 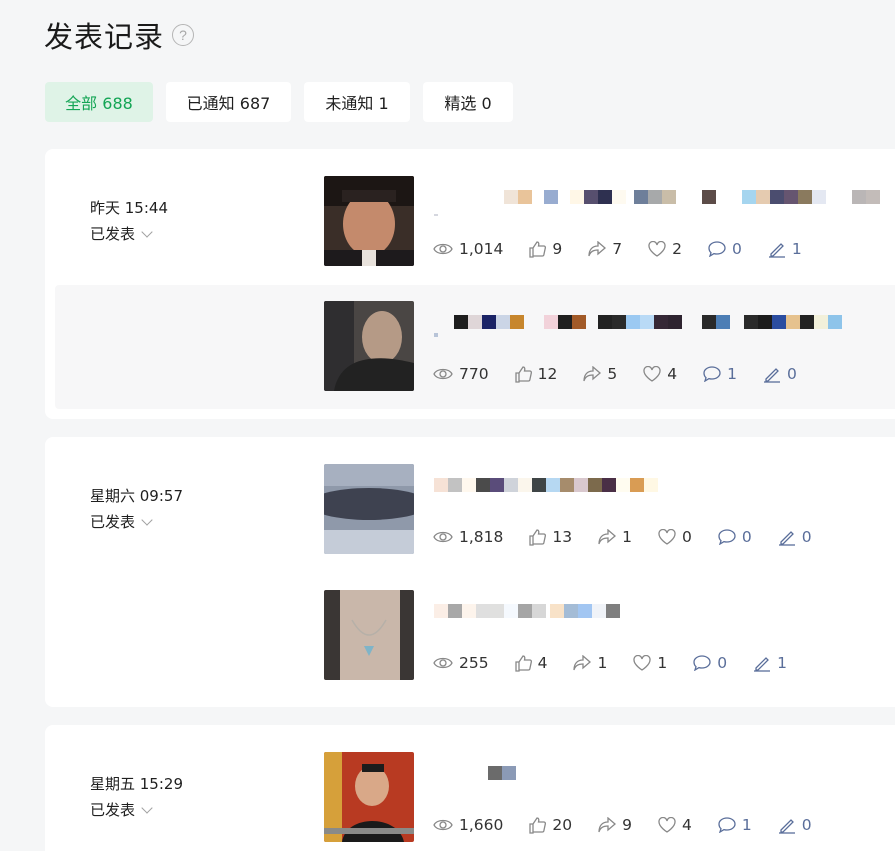 I want to click on article-stats: 770 12 5 4 1 0, so click(x=628, y=374).